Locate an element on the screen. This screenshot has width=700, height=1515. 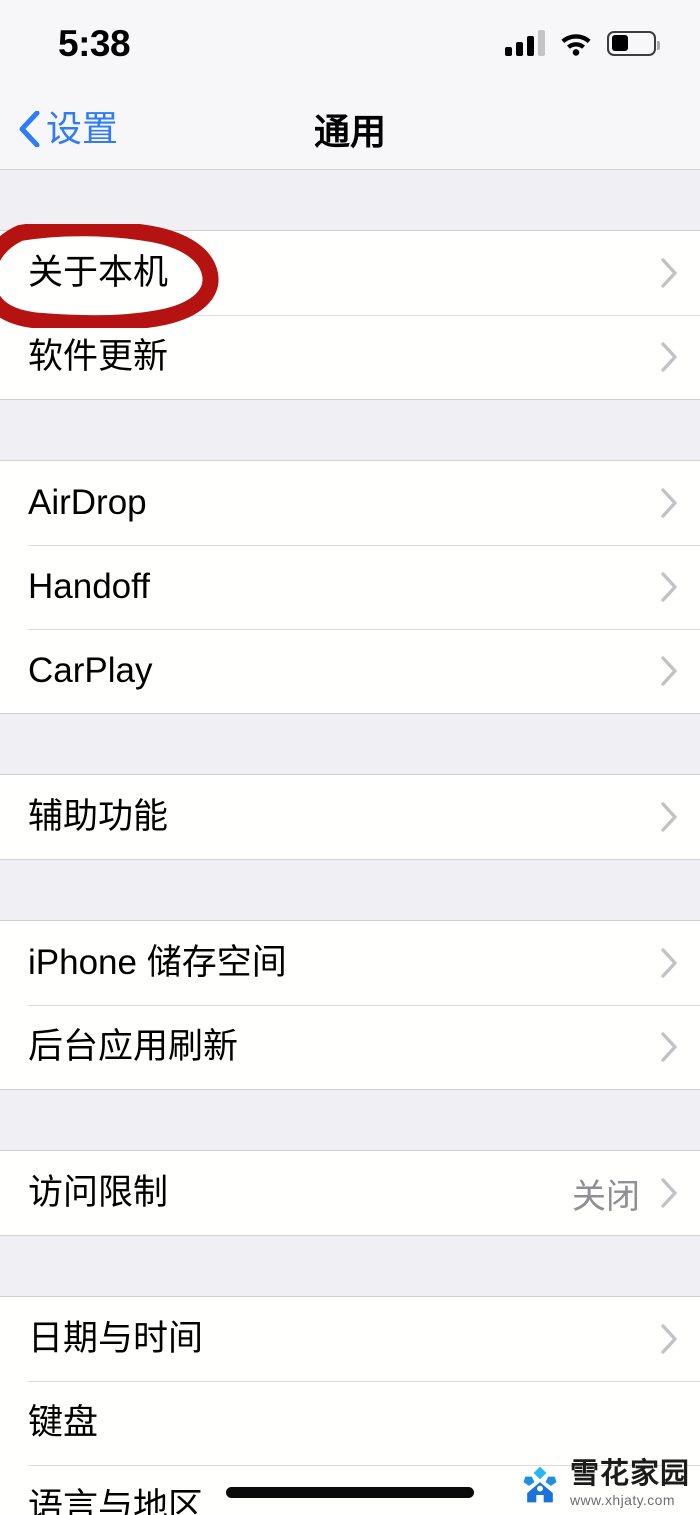
battery-icon is located at coordinates (633, 43).